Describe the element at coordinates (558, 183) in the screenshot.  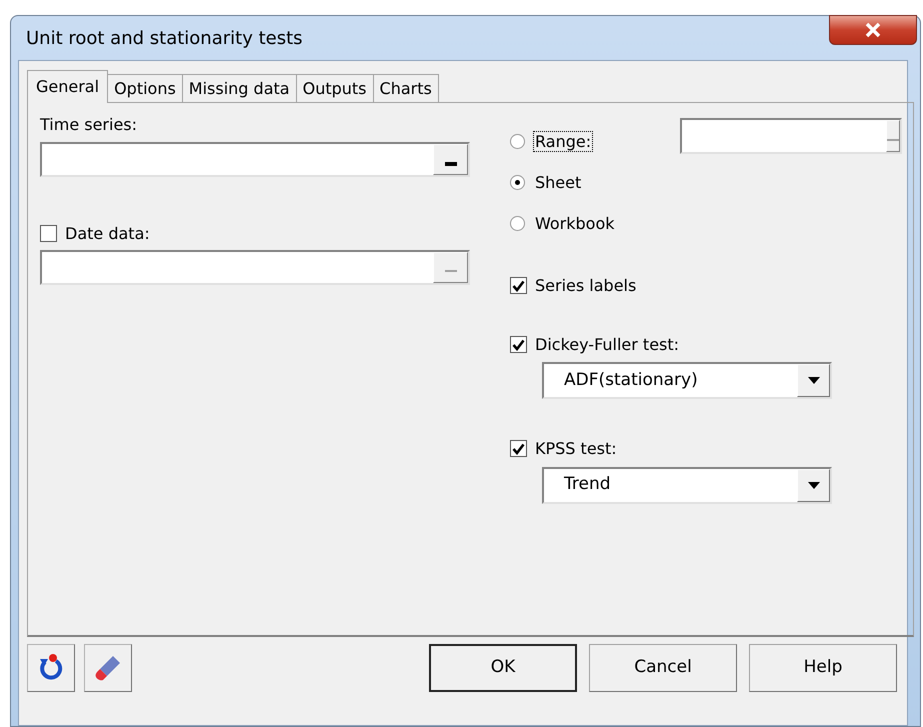
I see `radio-label: Sheet` at that location.